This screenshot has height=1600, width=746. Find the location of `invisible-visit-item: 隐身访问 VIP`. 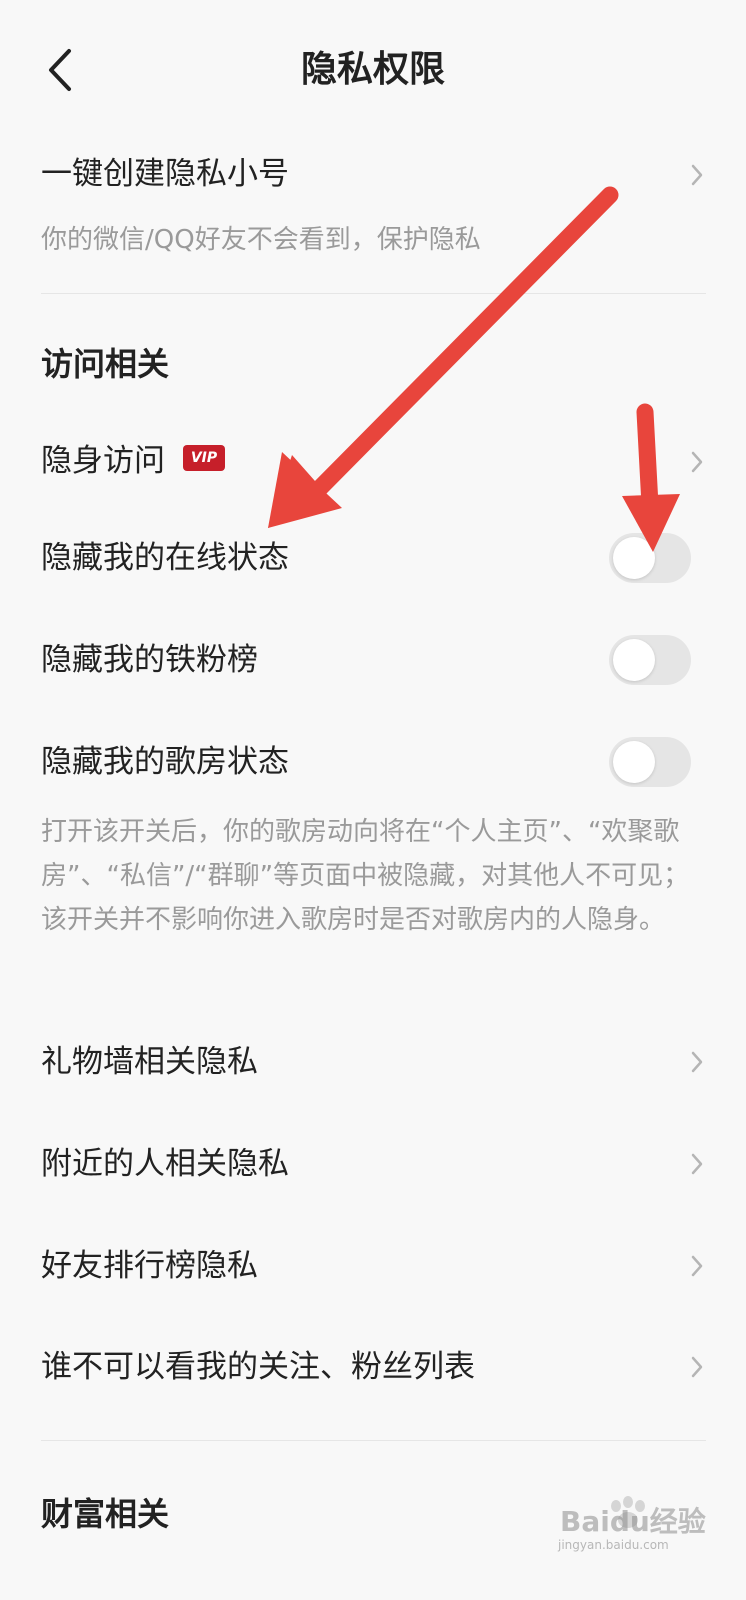

invisible-visit-item: 隐身访问 VIP is located at coordinates (374, 462).